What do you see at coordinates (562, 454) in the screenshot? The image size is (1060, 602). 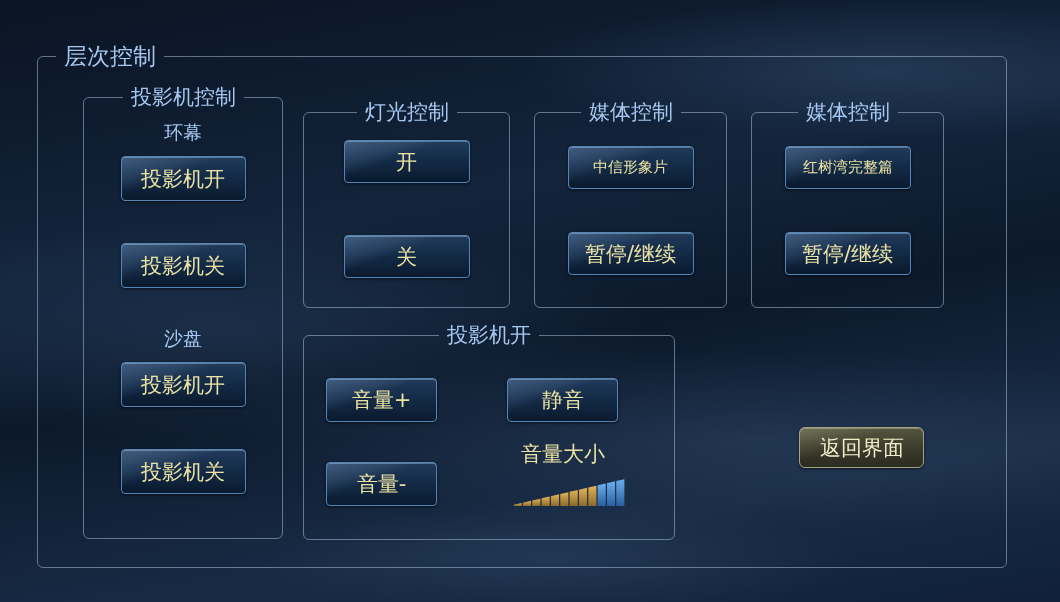 I see `meter-label: 音量大小` at bounding box center [562, 454].